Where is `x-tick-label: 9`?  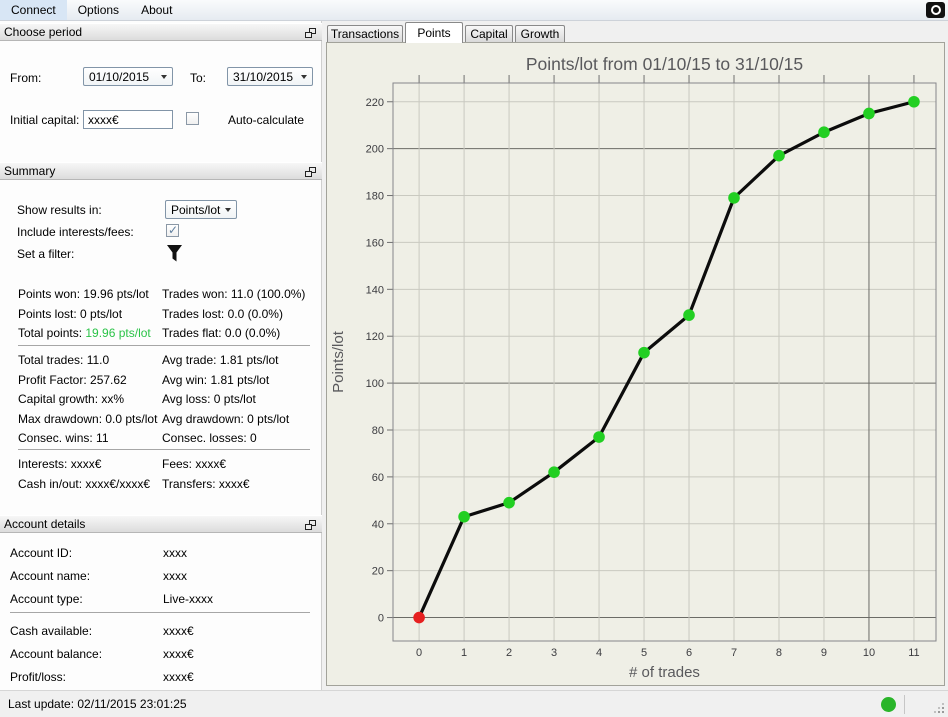 x-tick-label: 9 is located at coordinates (824, 653).